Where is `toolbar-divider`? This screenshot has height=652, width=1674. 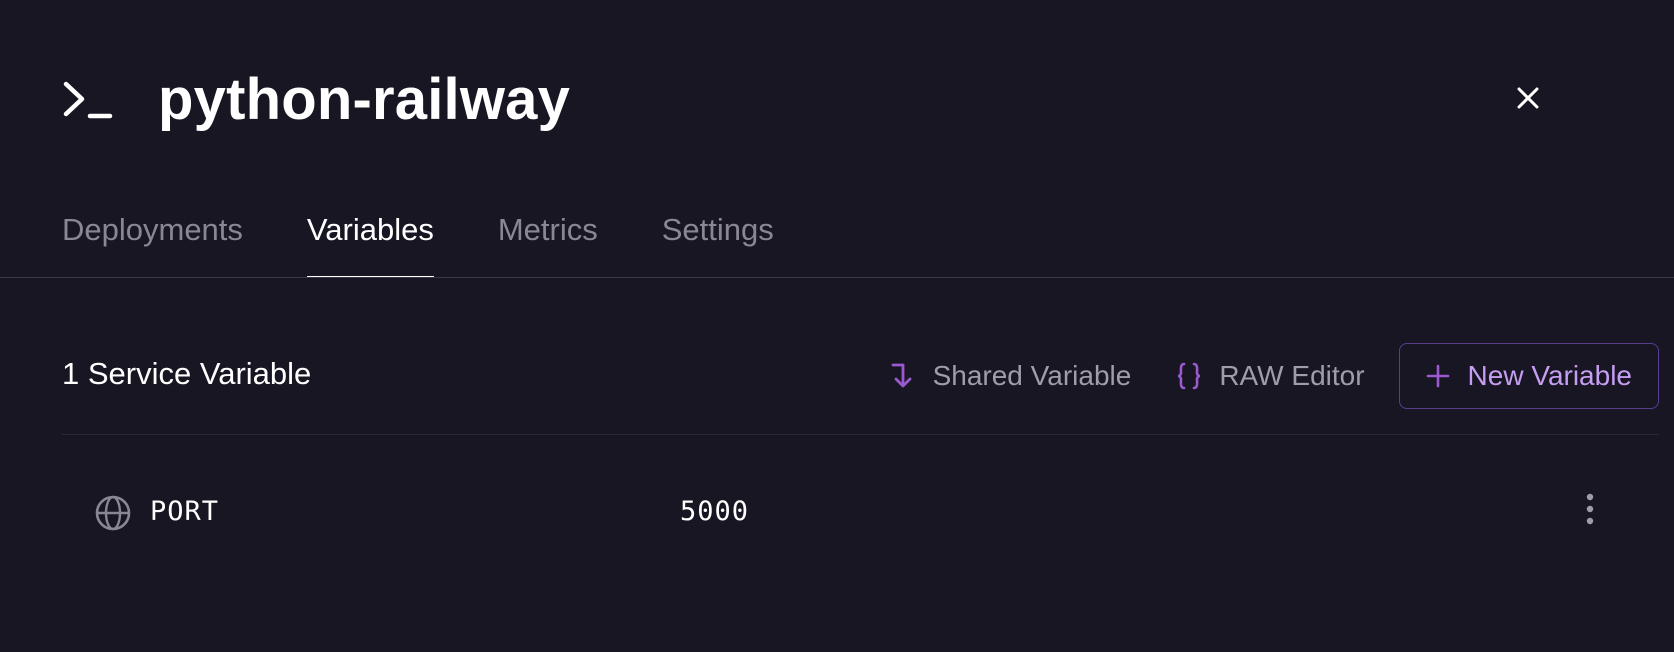 toolbar-divider is located at coordinates (860, 434).